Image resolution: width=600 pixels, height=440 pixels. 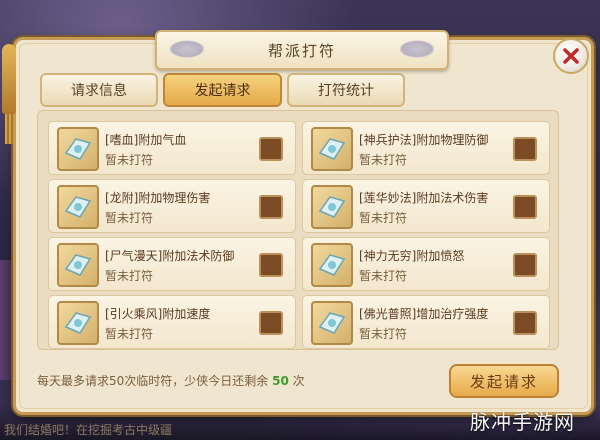 I want to click on talisman-name: [尸气漫天]附加法术防御, so click(x=170, y=256).